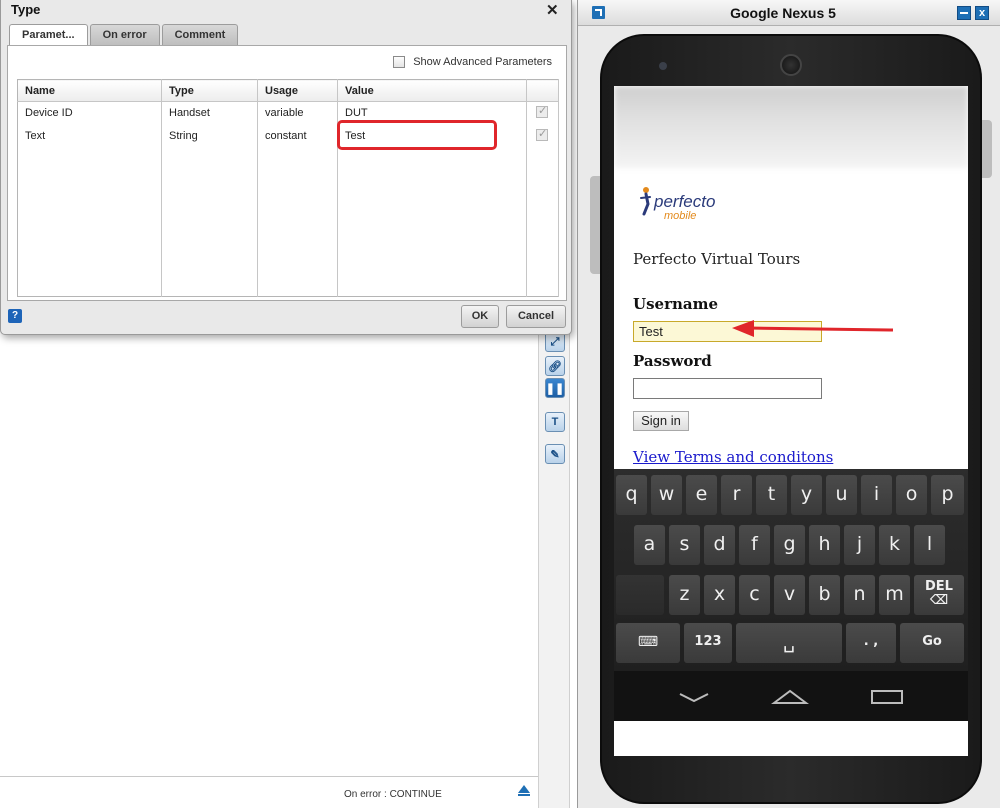 The height and width of the screenshot is (808, 1000). Describe the element at coordinates (680, 216) in the screenshot. I see `logo-sub: mobile` at that location.